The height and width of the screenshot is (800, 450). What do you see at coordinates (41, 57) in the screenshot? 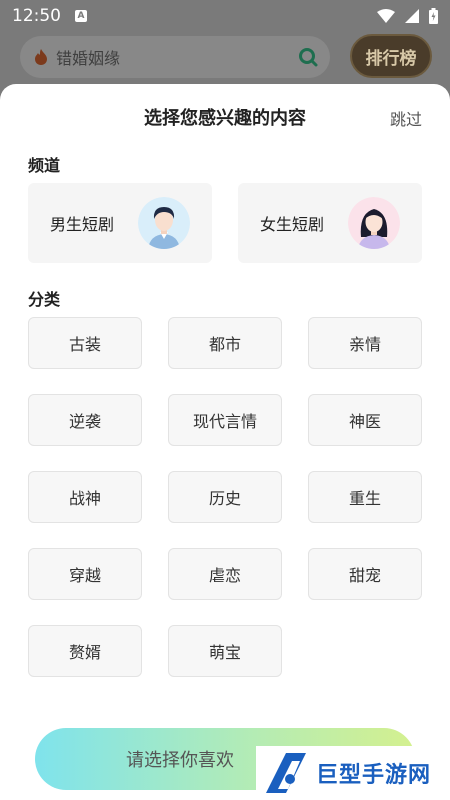
I see `flame-icon` at bounding box center [41, 57].